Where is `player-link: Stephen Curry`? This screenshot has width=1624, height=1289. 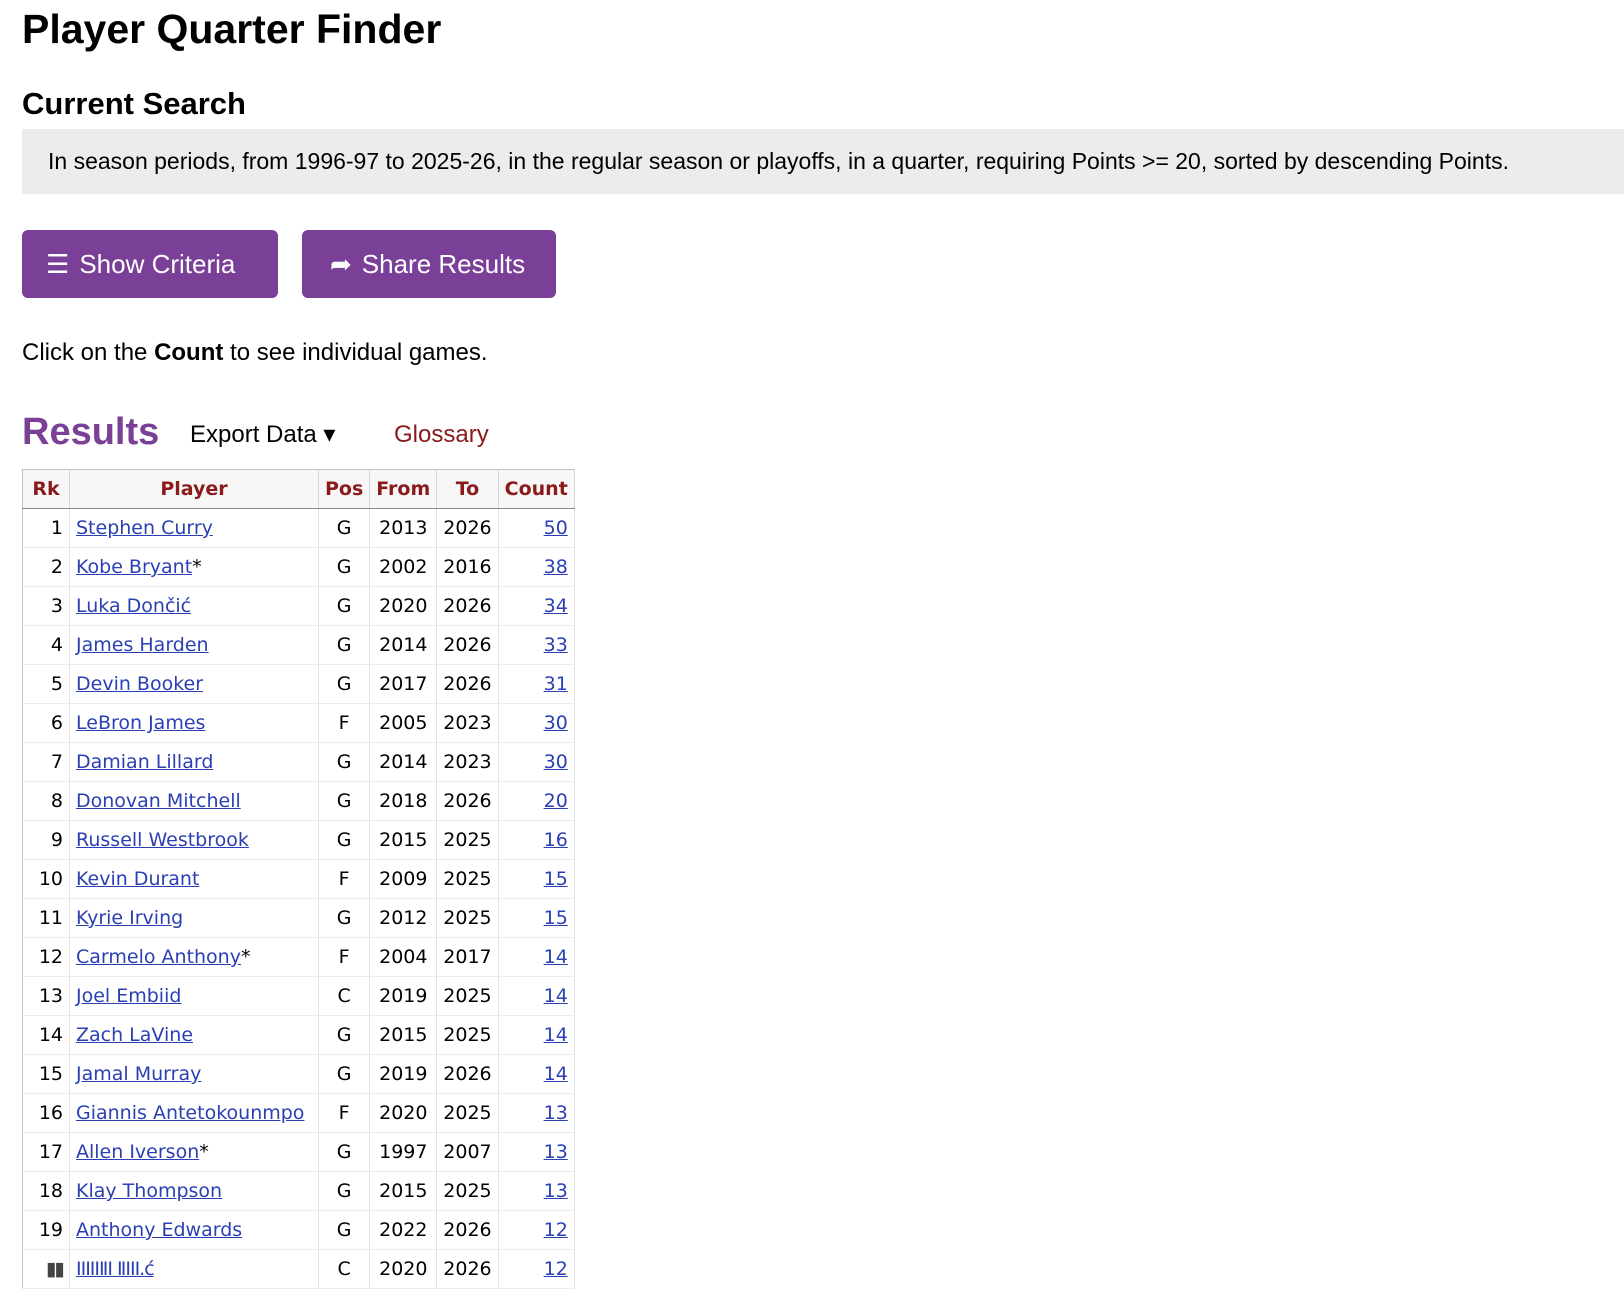 player-link: Stephen Curry is located at coordinates (144, 528).